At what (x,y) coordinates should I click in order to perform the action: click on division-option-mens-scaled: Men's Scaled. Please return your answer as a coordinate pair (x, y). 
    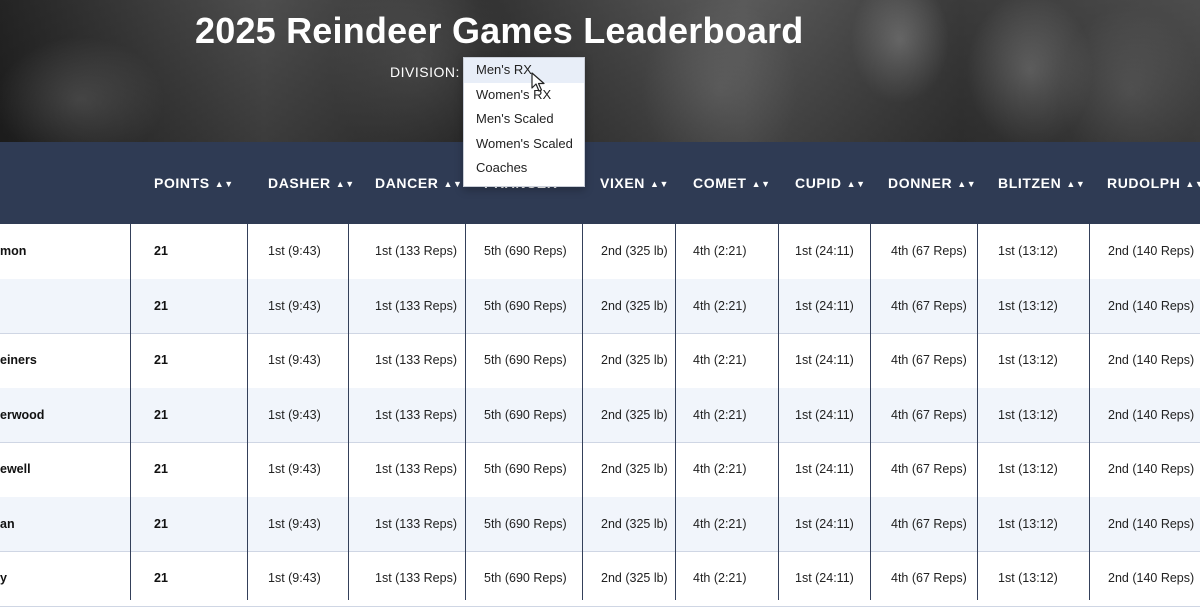
    Looking at the image, I should click on (524, 119).